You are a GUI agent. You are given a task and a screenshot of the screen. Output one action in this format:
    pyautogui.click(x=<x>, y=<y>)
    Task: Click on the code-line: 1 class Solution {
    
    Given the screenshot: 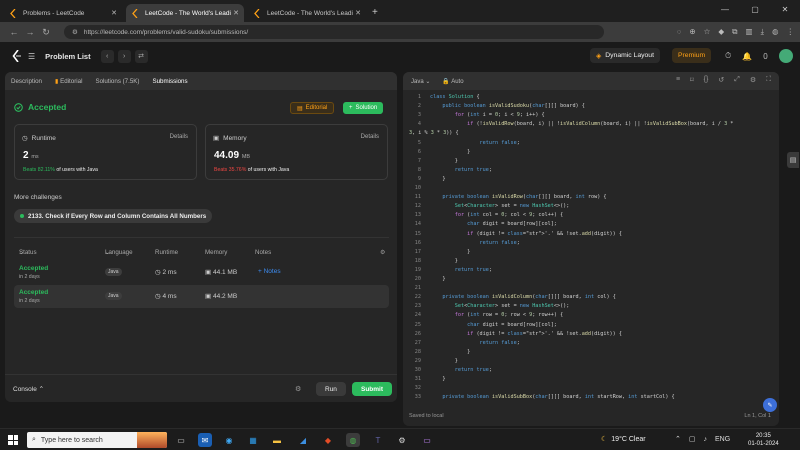 What is the action you would take?
    pyautogui.click(x=591, y=98)
    